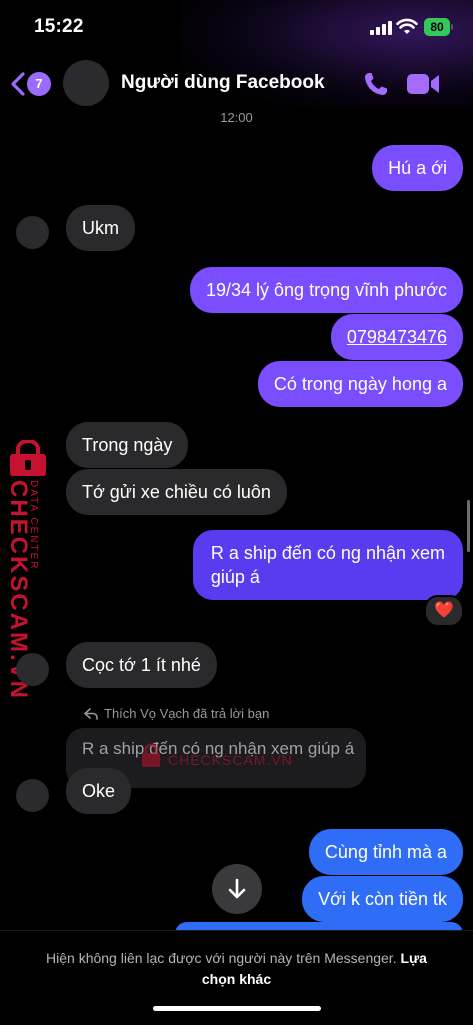  Describe the element at coordinates (91, 714) in the screenshot. I see `reply-arrow-icon` at that location.